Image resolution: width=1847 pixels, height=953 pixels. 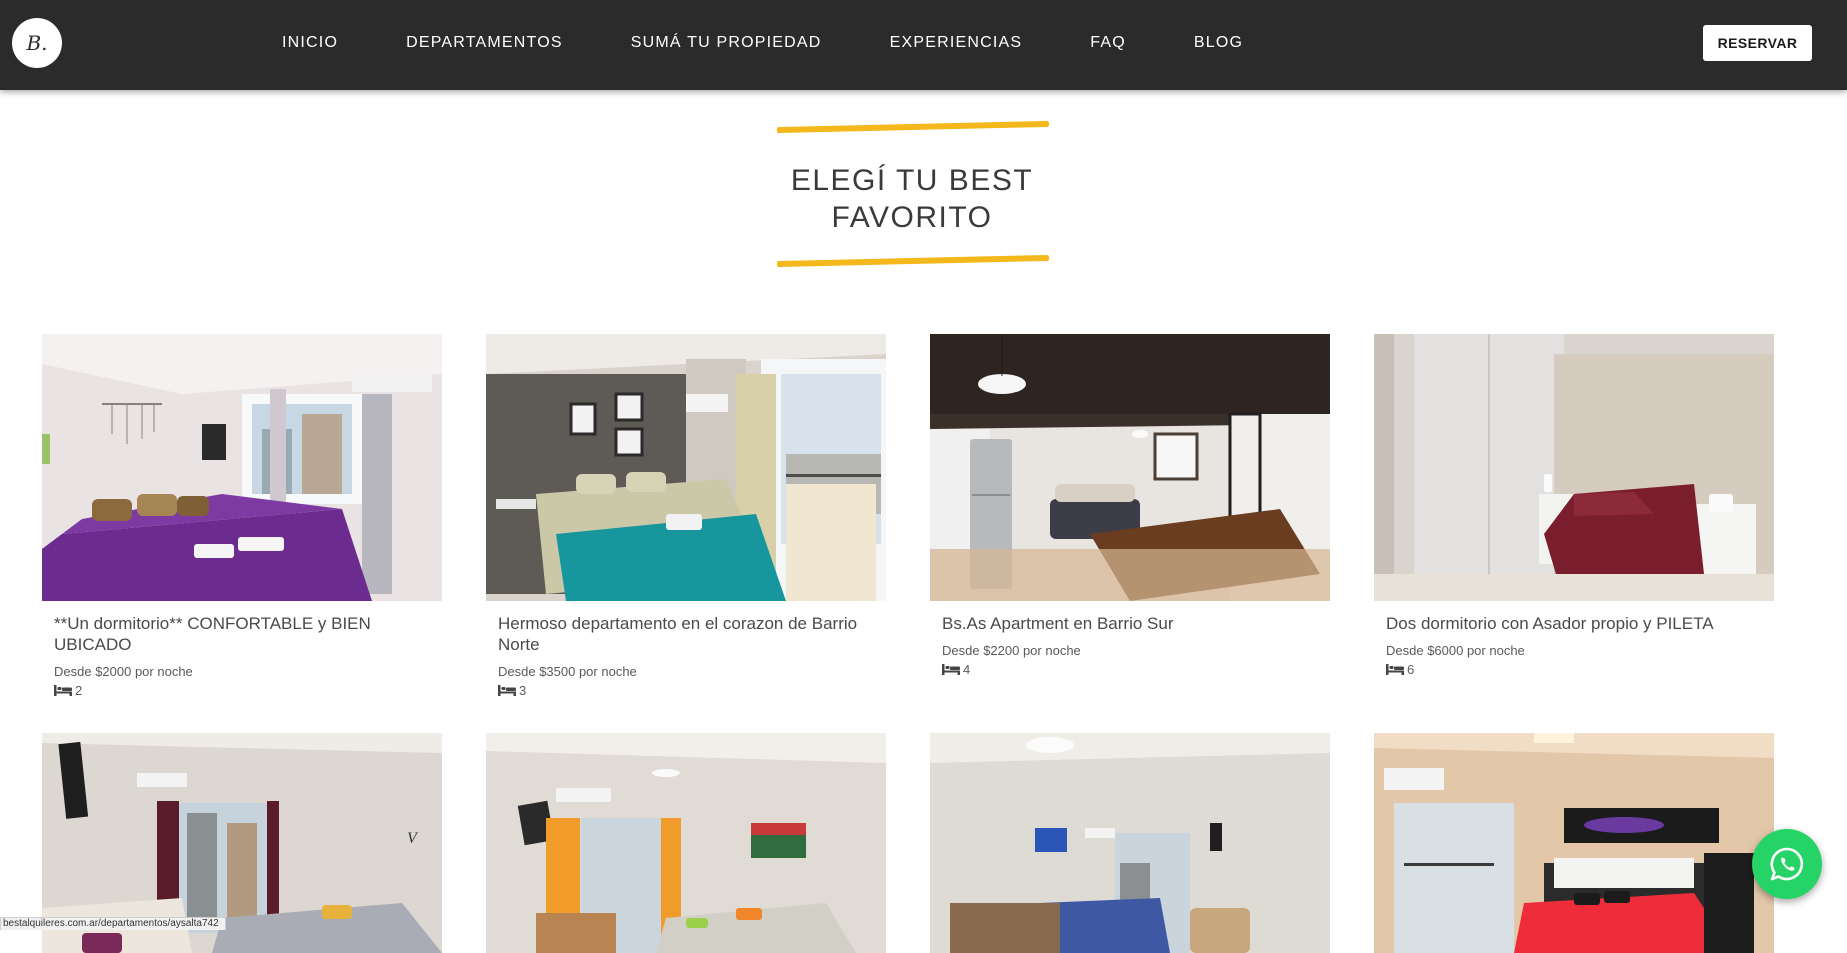 What do you see at coordinates (79, 690) in the screenshot?
I see `bed-count: 2` at bounding box center [79, 690].